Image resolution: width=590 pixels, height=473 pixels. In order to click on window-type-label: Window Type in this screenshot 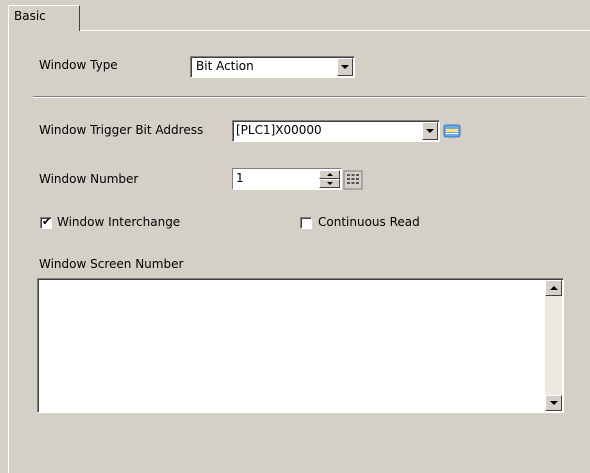, I will do `click(78, 65)`.